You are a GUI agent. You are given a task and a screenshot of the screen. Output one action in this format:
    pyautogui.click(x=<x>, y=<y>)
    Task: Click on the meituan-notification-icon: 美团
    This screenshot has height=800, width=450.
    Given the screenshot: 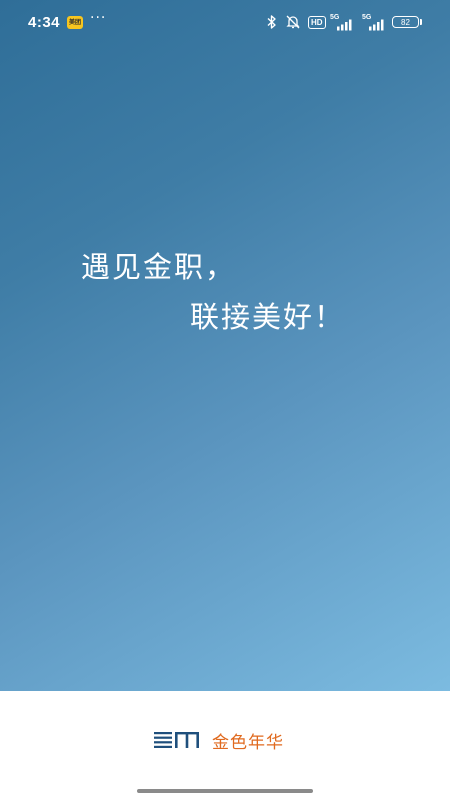 What is the action you would take?
    pyautogui.click(x=75, y=22)
    